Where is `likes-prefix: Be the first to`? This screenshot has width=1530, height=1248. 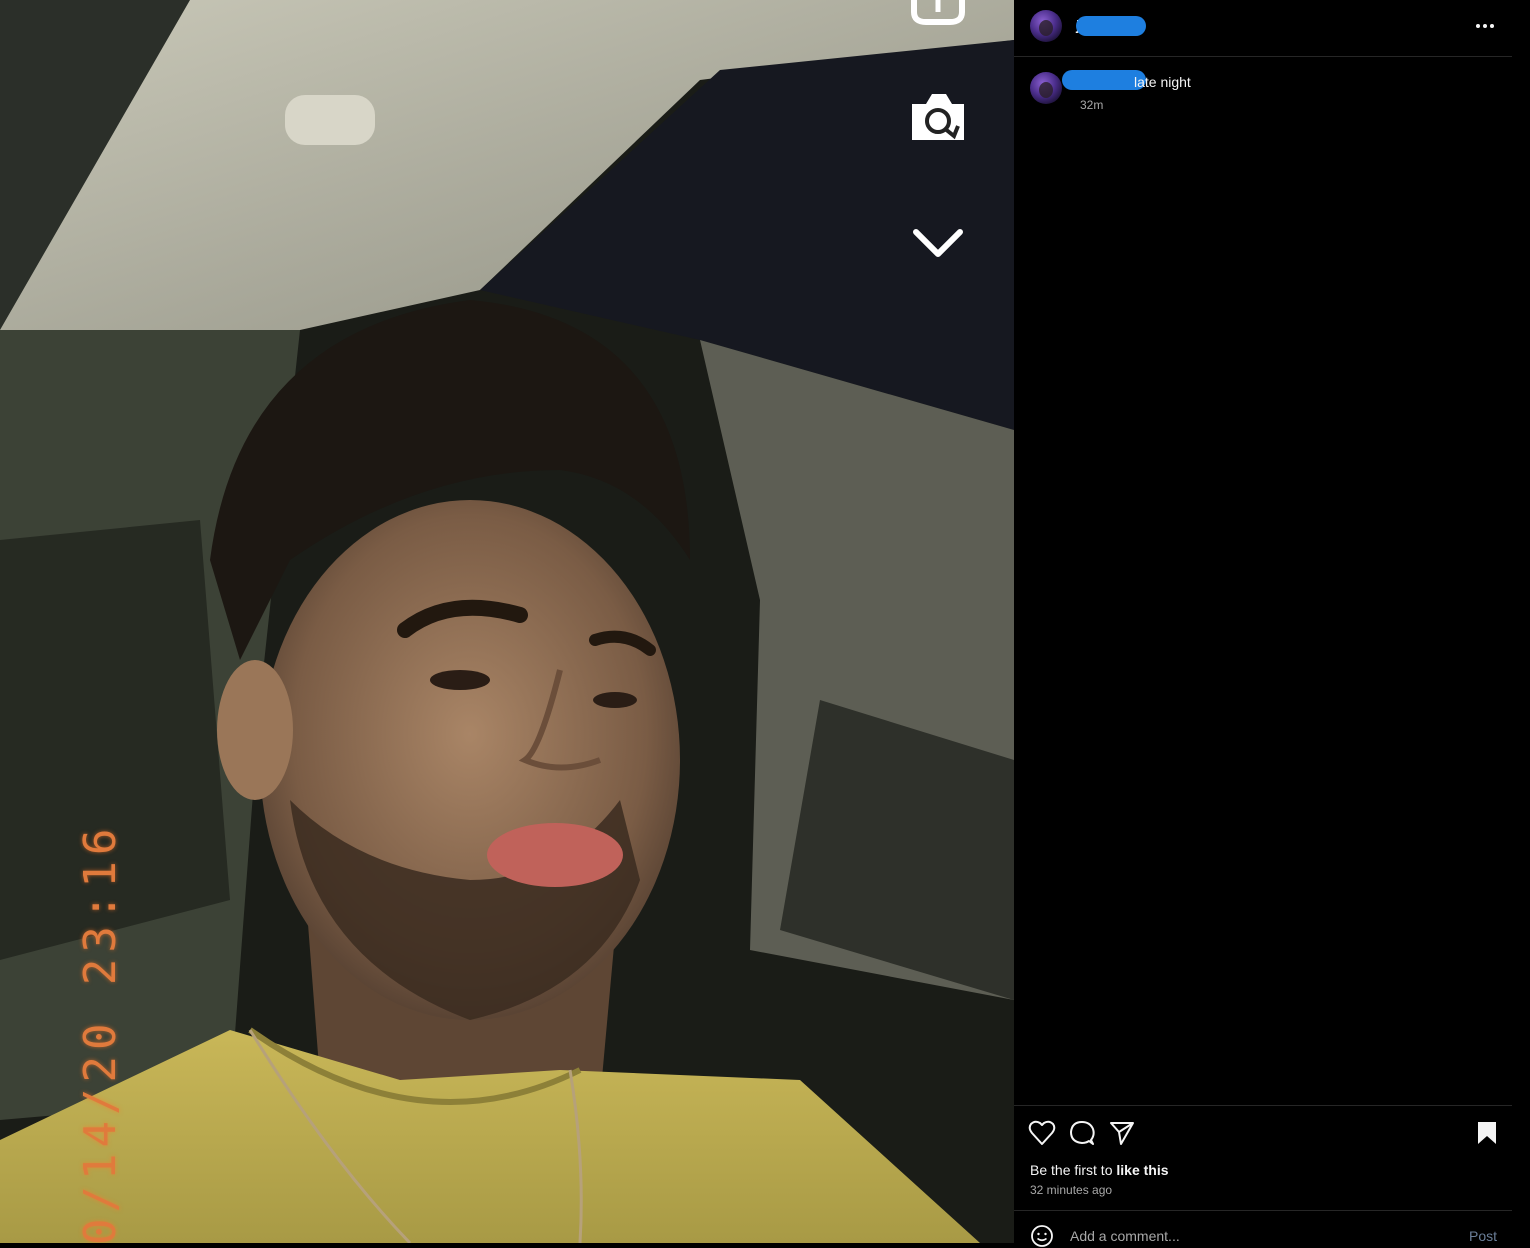
likes-prefix: Be the first to is located at coordinates (1071, 1170).